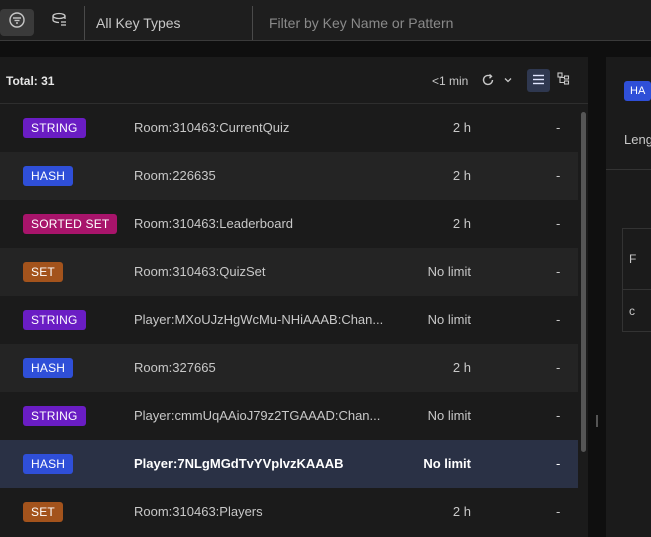  What do you see at coordinates (637, 139) in the screenshot?
I see `details-length-label: Leng` at bounding box center [637, 139].